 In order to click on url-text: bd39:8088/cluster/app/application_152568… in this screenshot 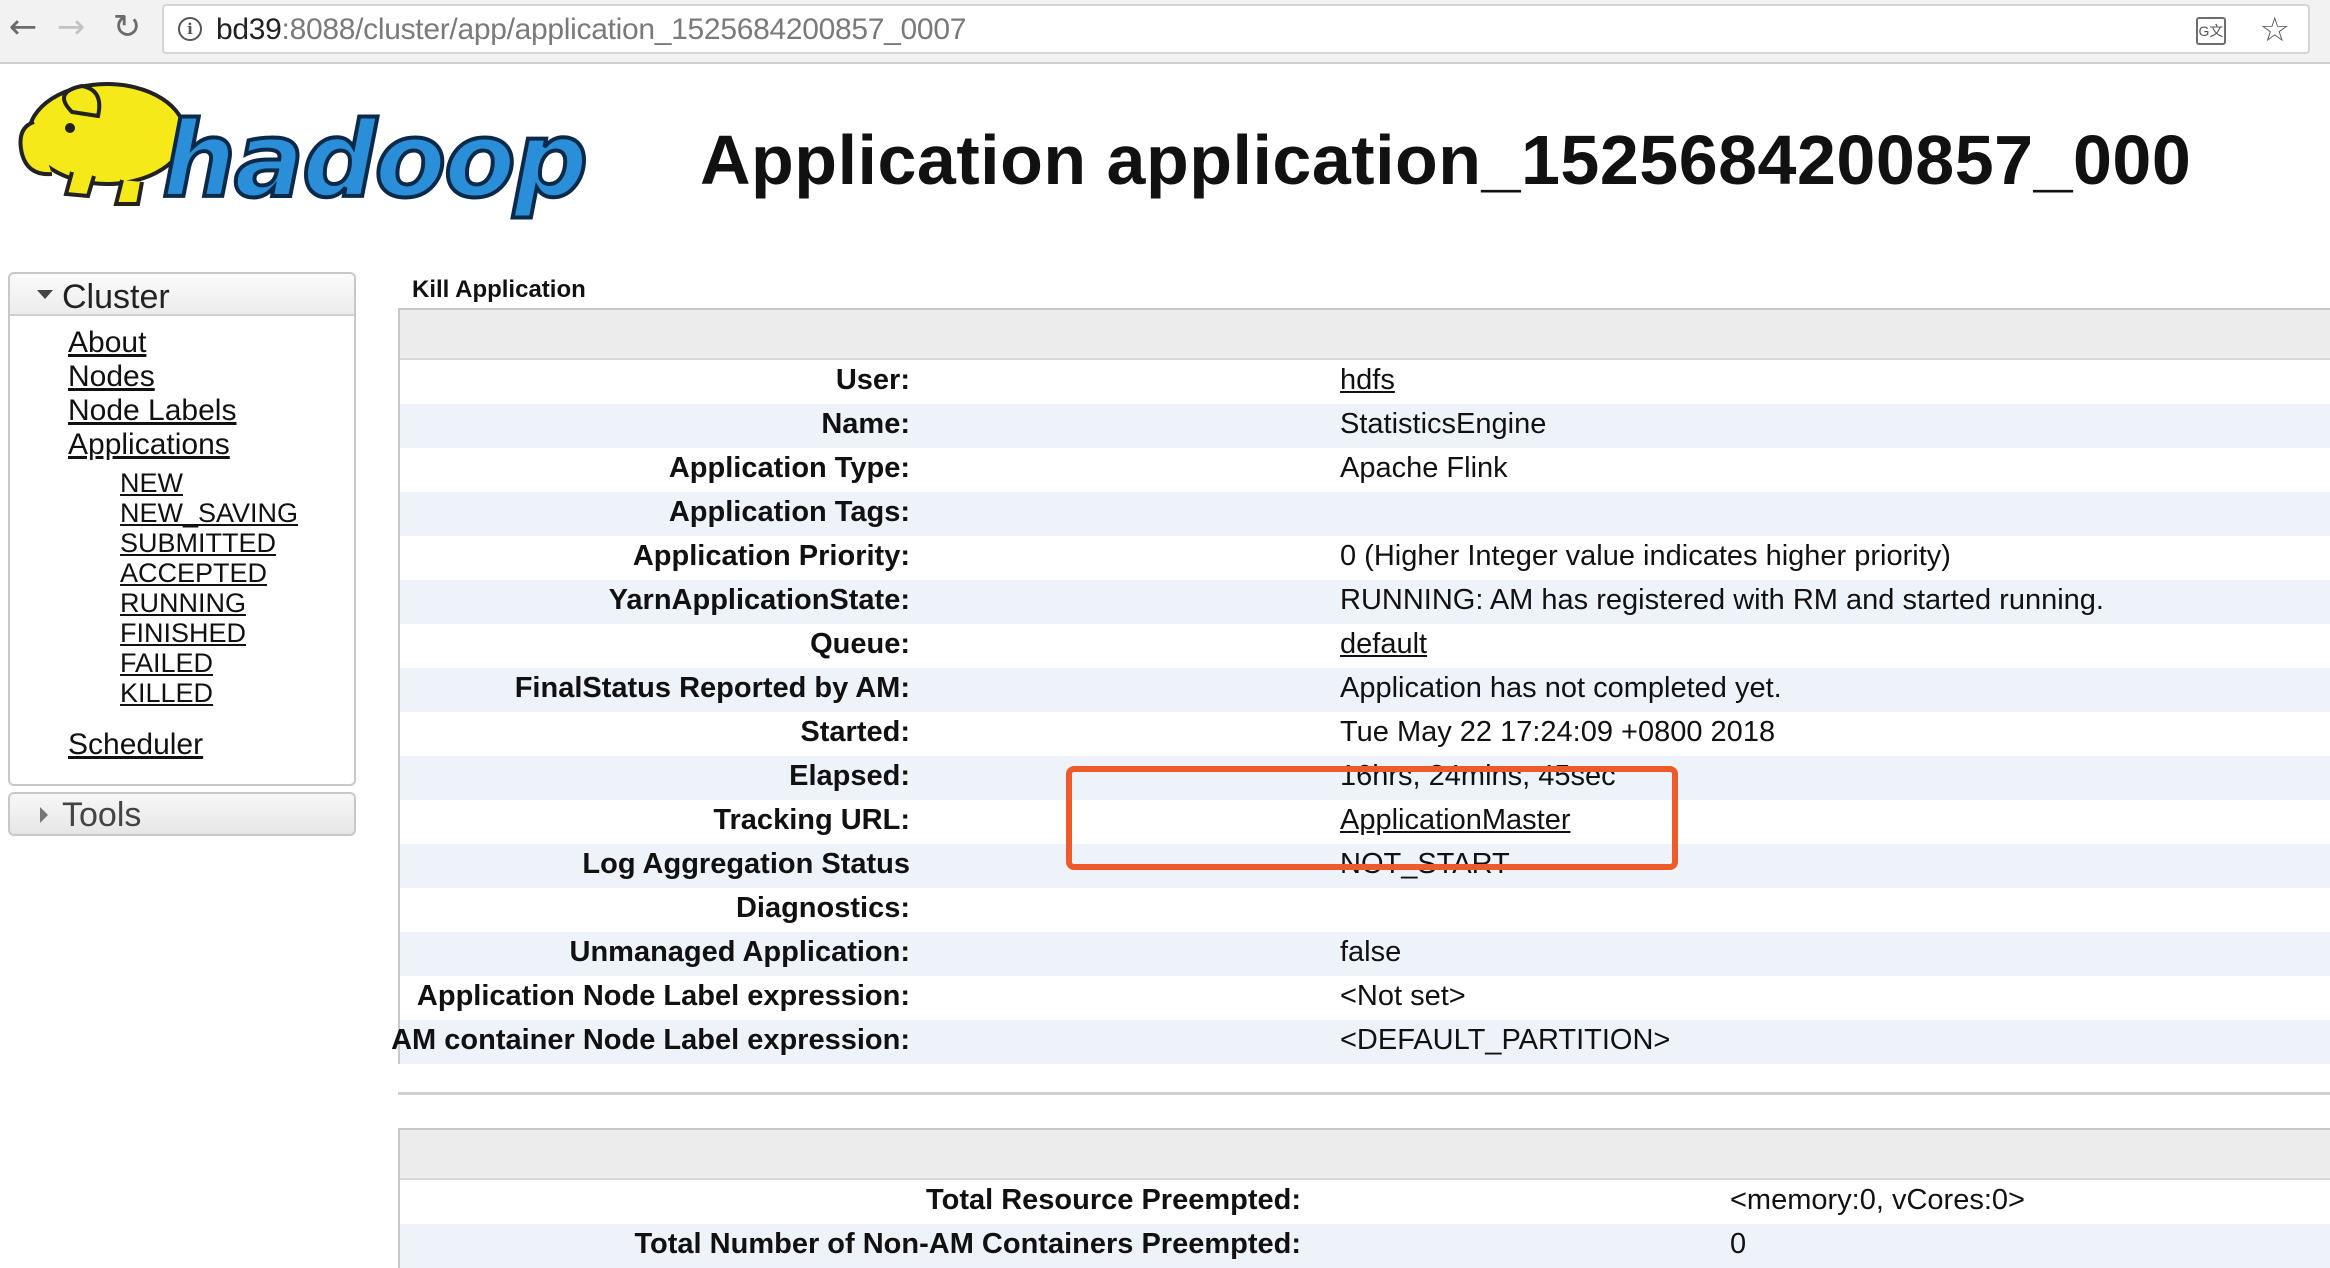, I will do `click(591, 30)`.